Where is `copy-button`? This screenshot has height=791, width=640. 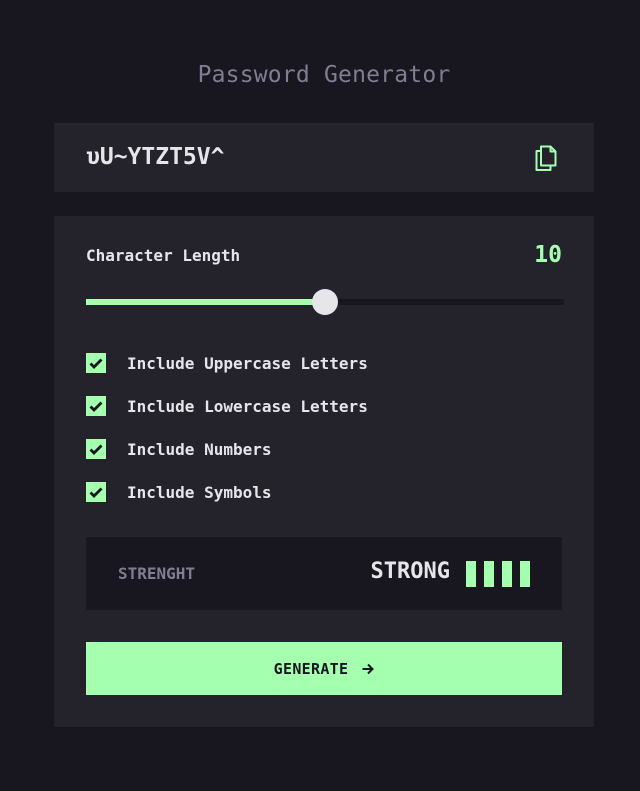
copy-button is located at coordinates (546, 158).